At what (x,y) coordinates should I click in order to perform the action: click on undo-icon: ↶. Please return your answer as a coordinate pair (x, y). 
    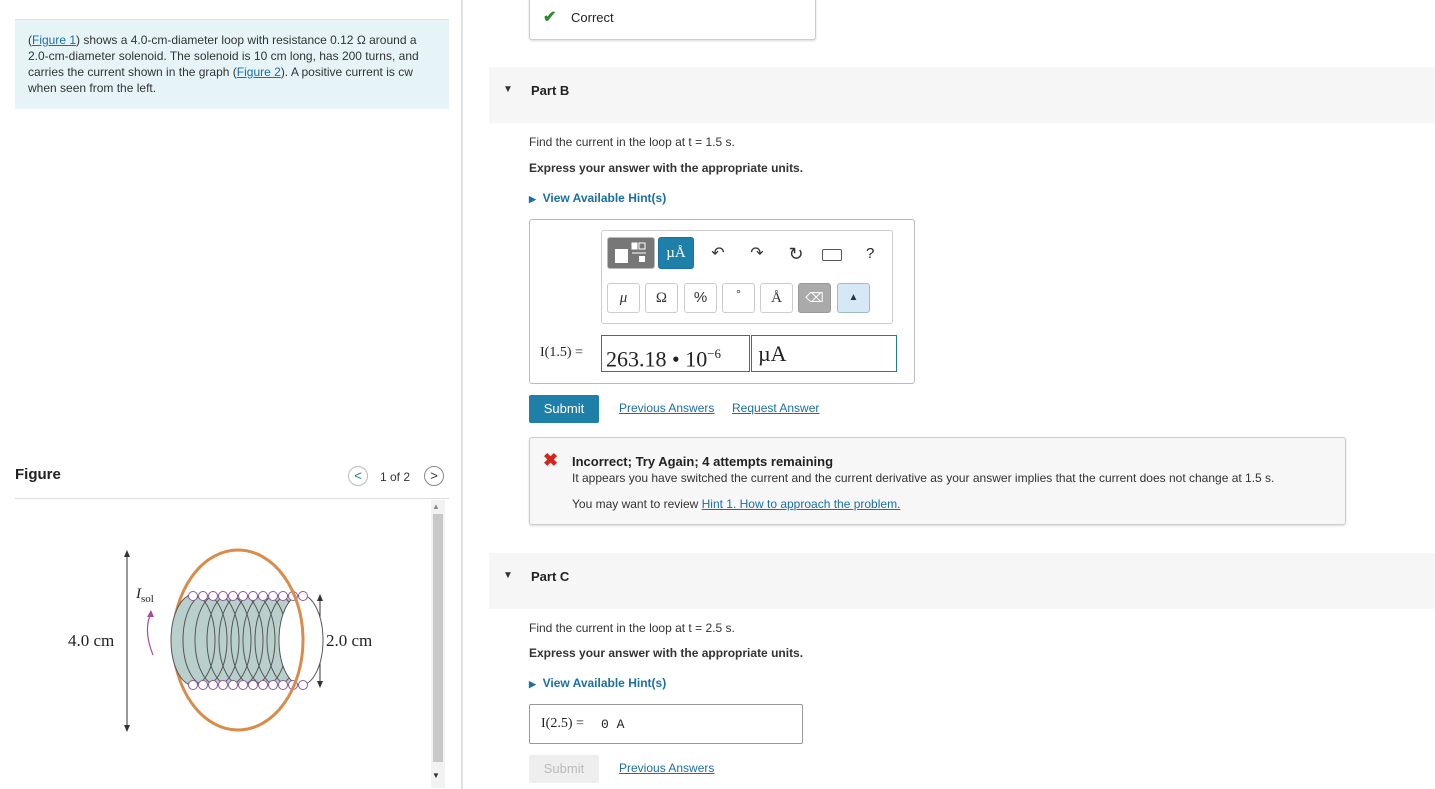
    Looking at the image, I should click on (718, 254).